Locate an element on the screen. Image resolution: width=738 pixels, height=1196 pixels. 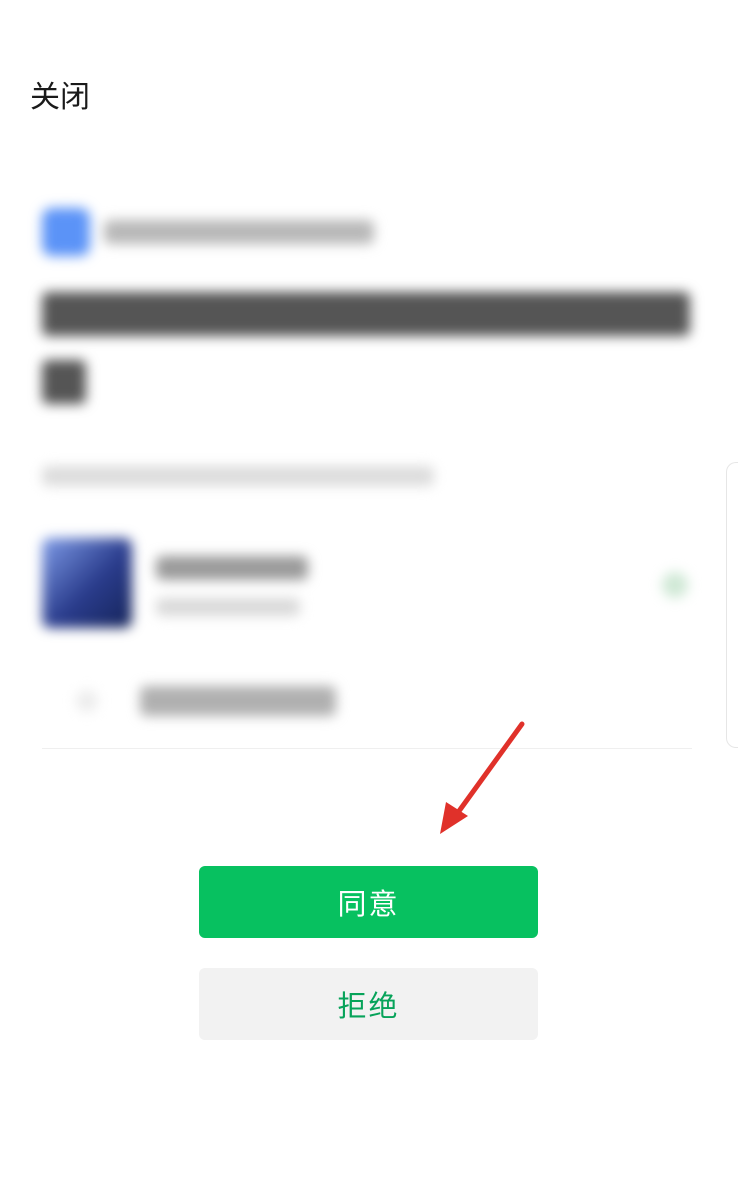
nickname-sub-placeholder is located at coordinates (228, 607).